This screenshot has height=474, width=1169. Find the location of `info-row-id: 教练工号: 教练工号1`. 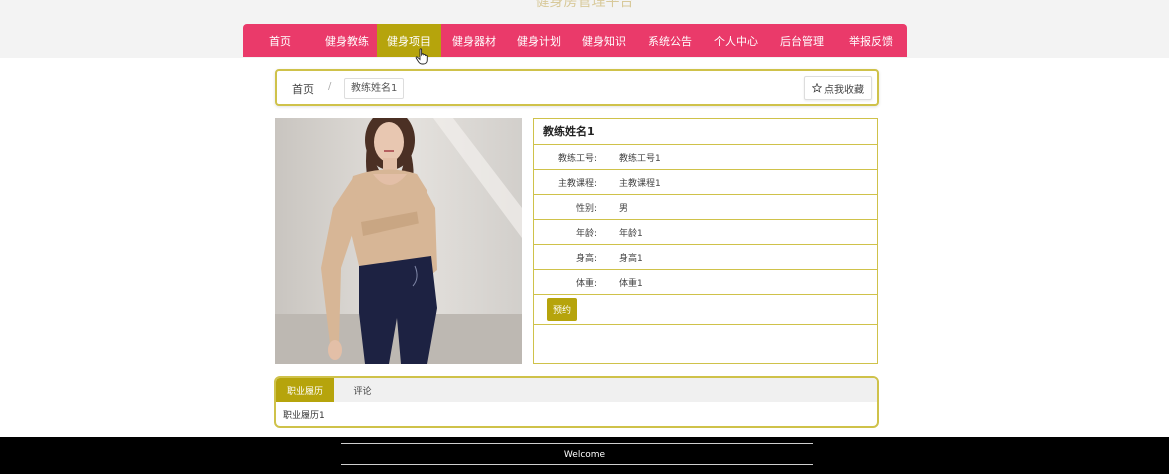

info-row-id: 教练工号: 教练工号1 is located at coordinates (705, 157).